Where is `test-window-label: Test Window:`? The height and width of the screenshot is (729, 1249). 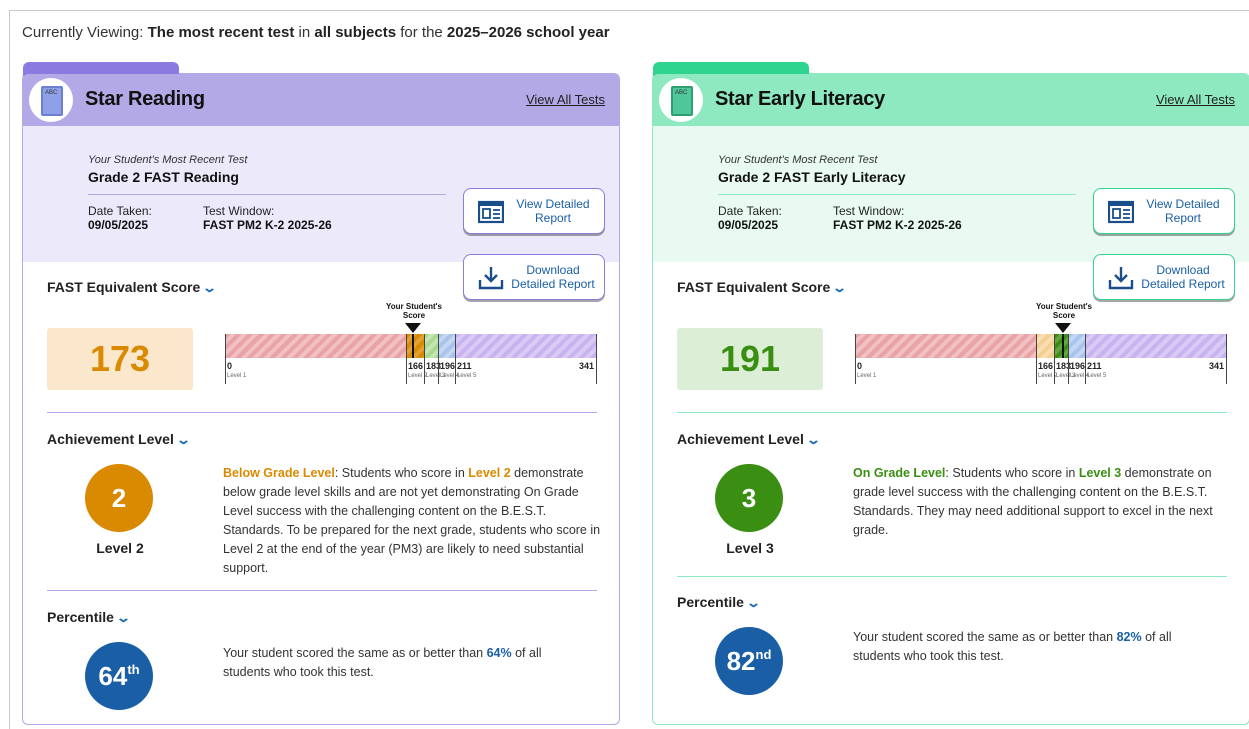 test-window-label: Test Window: is located at coordinates (239, 211).